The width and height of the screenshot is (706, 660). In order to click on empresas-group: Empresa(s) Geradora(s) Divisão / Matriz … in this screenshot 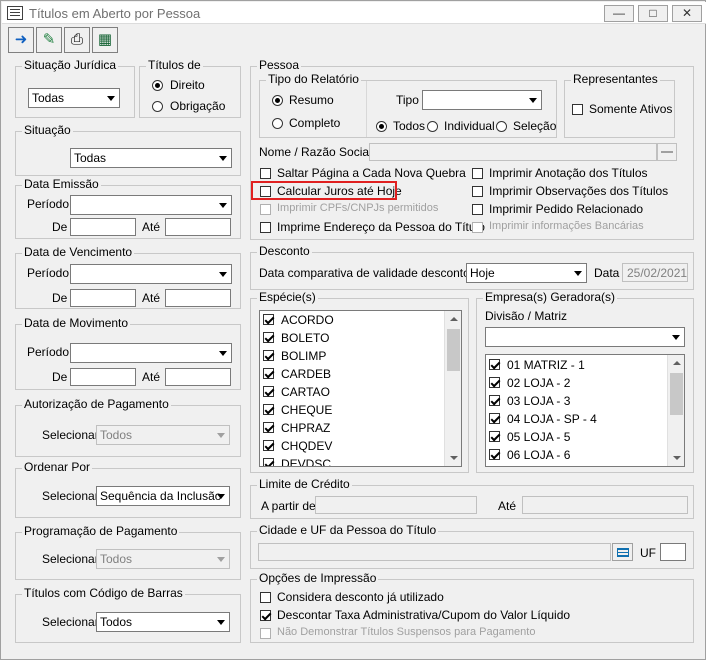, I will do `click(585, 381)`.